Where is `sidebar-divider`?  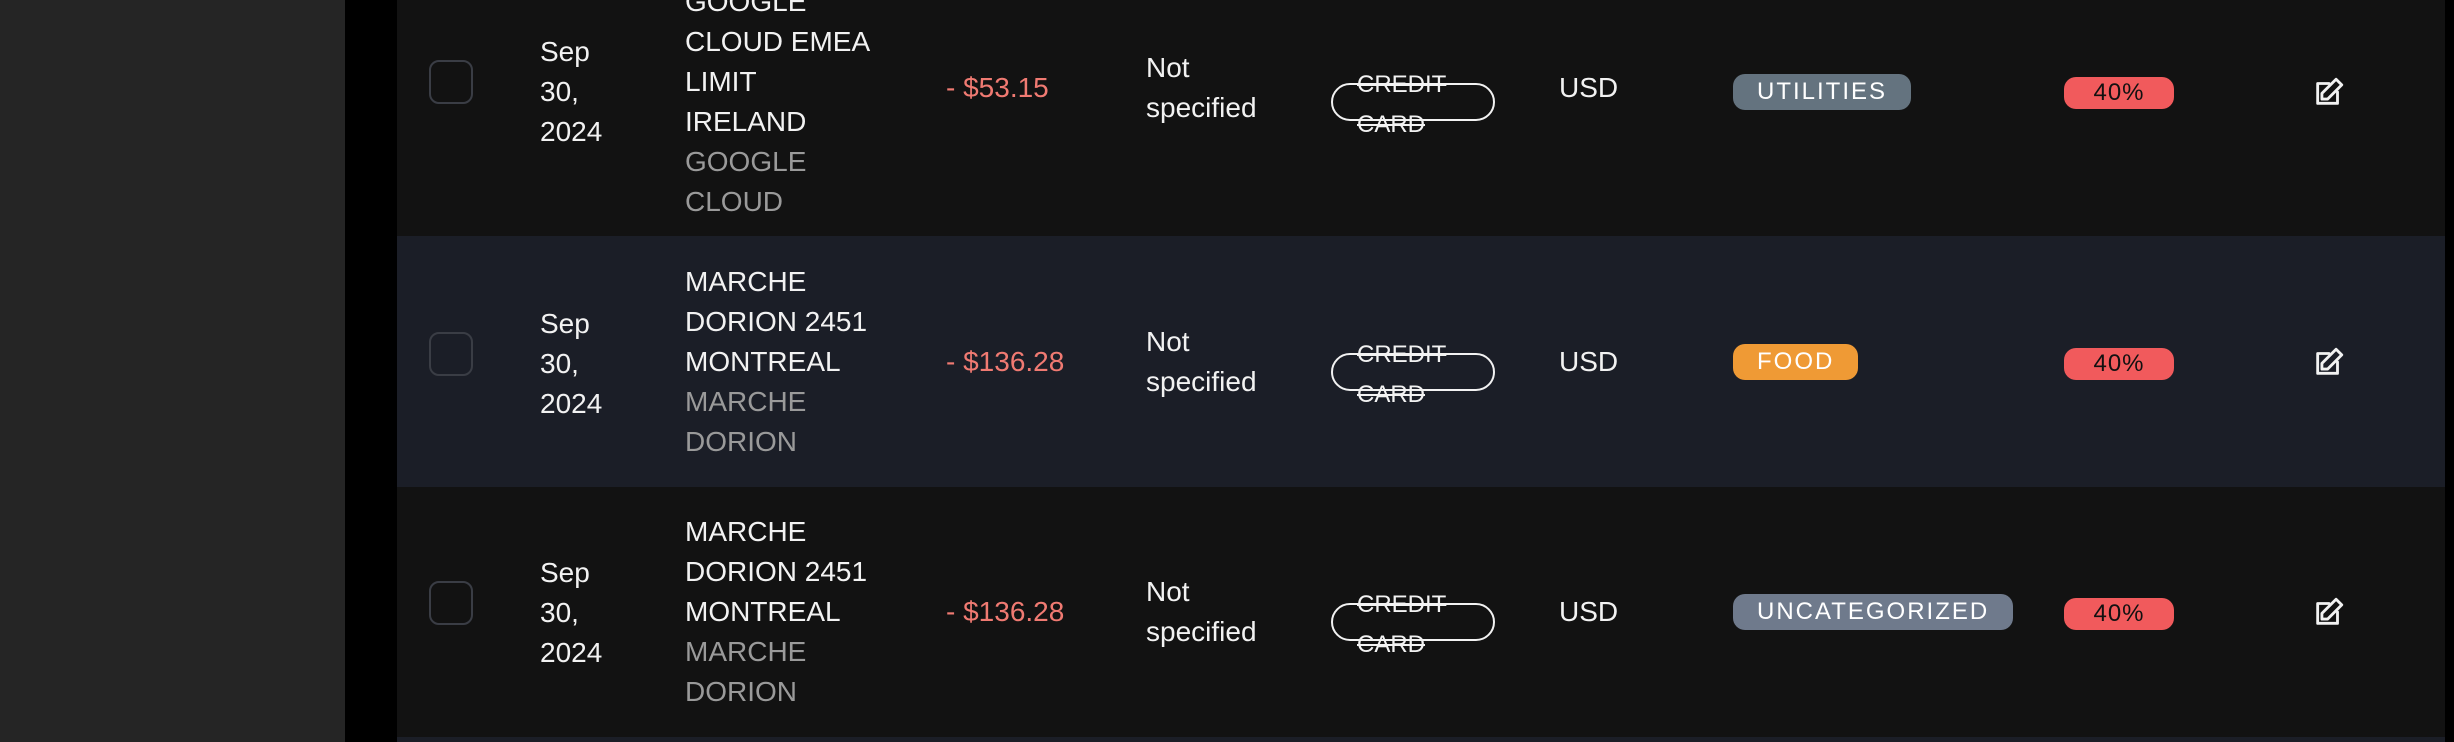 sidebar-divider is located at coordinates (371, 371).